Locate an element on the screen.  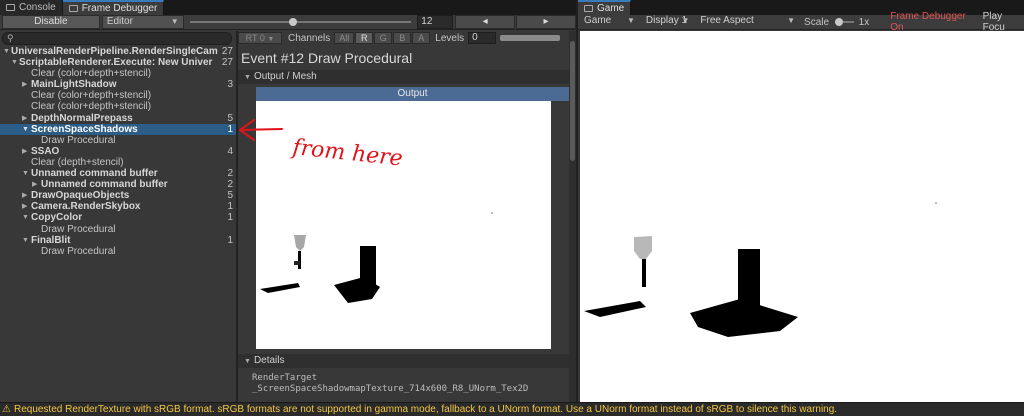
prev-arrow-icon: ◂ is located at coordinates (485, 21).